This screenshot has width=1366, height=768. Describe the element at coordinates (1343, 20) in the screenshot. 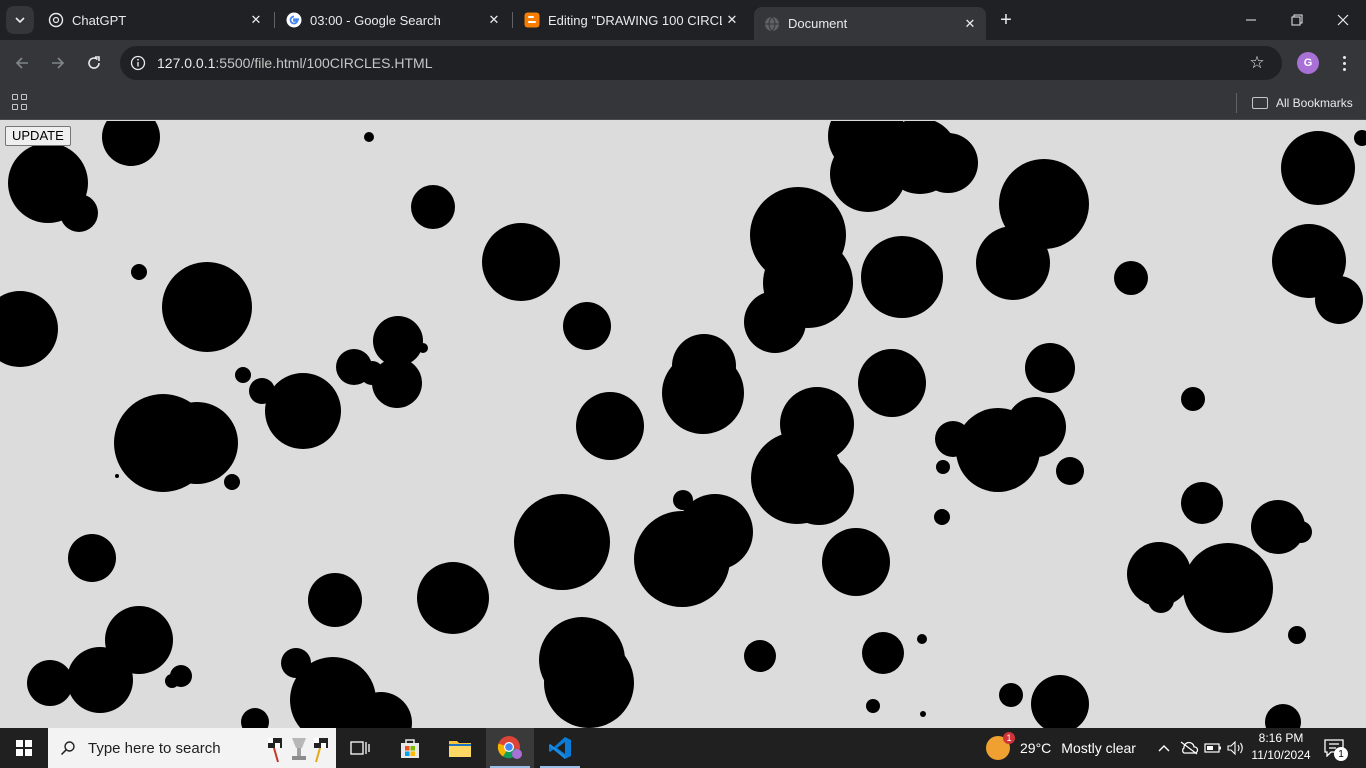

I see `close-window-button` at that location.